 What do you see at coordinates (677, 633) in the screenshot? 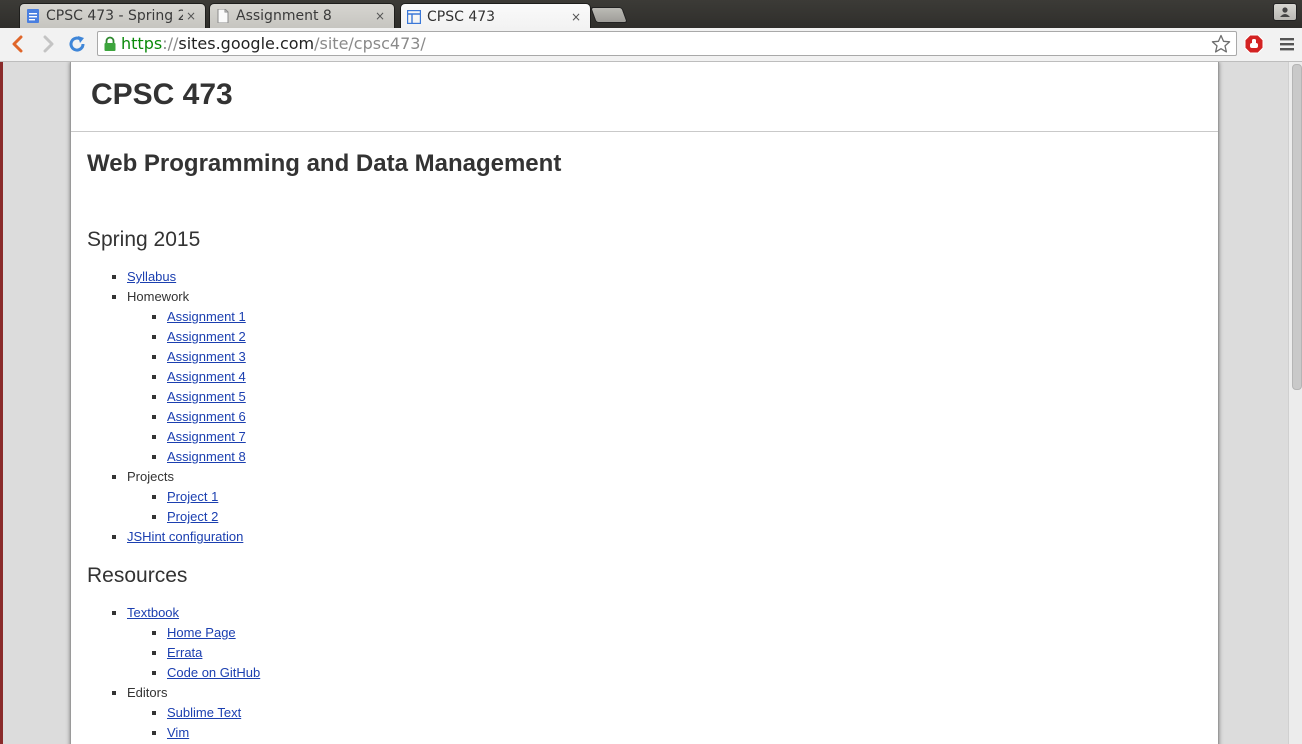
I see `list-item: Home Page` at bounding box center [677, 633].